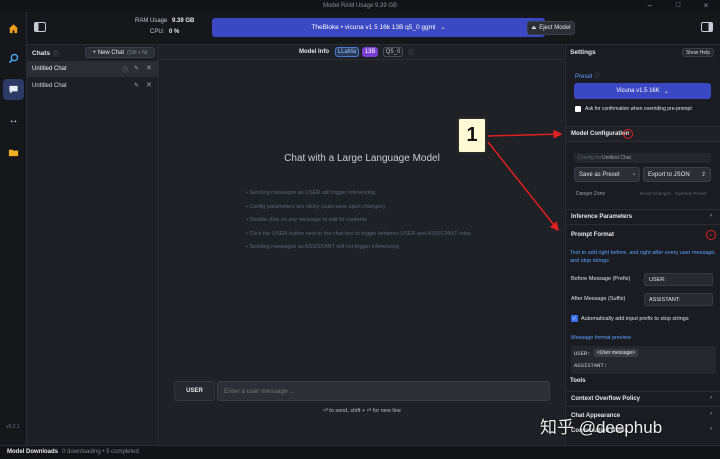 This screenshot has width=720, height=459. What do you see at coordinates (13, 58) in the screenshot?
I see `search-icon` at bounding box center [13, 58].